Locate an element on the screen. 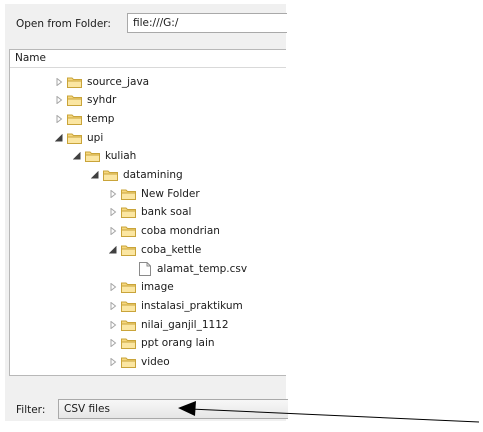  annotation-arrow is located at coordinates (329, 412).